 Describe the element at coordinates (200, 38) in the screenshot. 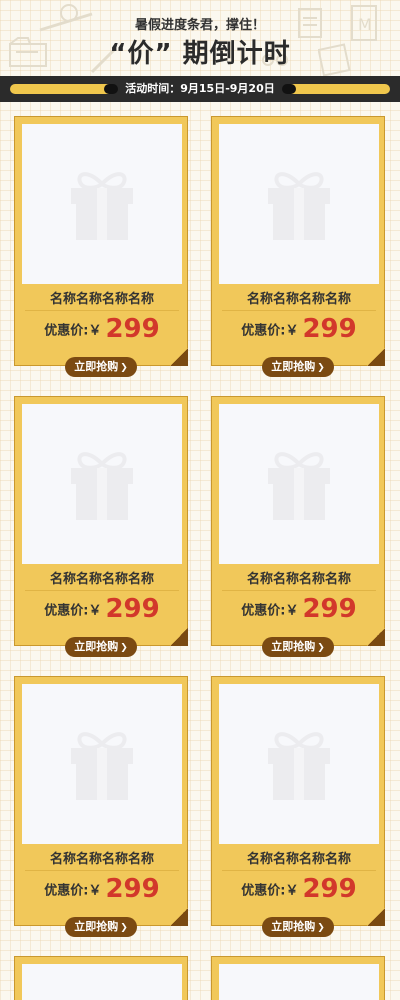

I see `page-header: M 暑假进度条君，撑住！ “价” 期倒计时` at that location.